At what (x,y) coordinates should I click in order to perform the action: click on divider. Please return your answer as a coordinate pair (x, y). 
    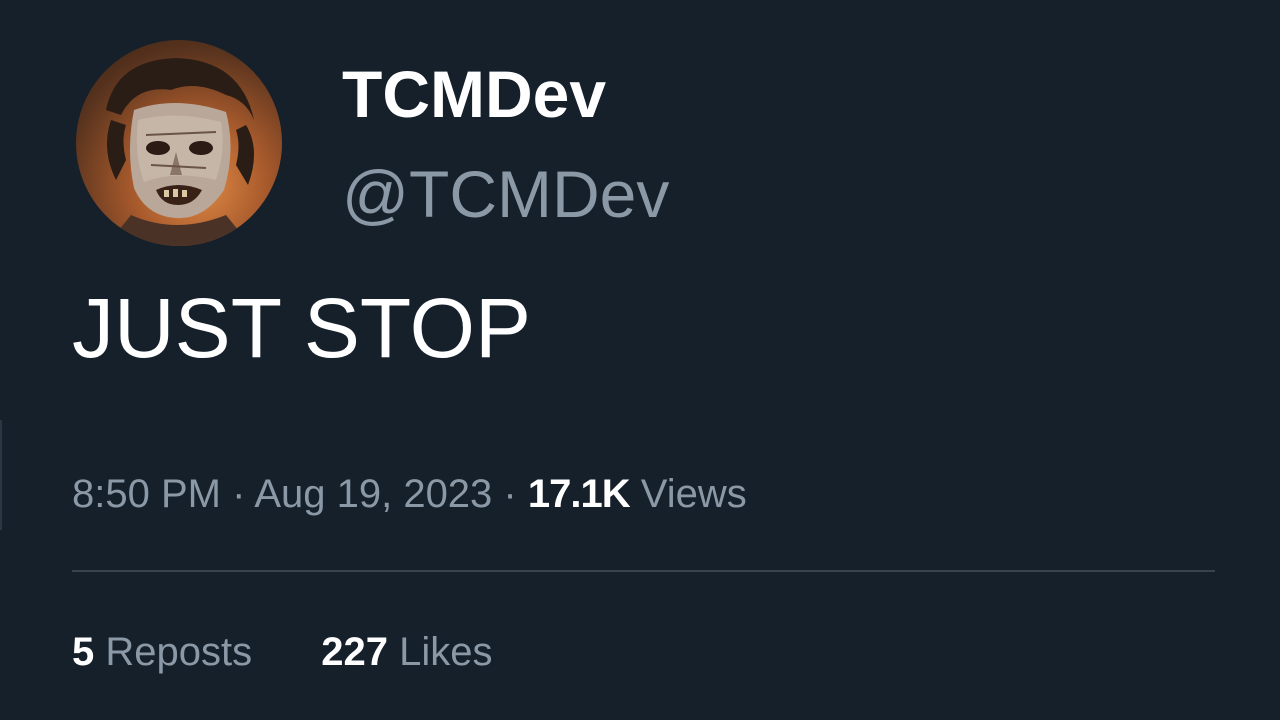
    Looking at the image, I should click on (643, 571).